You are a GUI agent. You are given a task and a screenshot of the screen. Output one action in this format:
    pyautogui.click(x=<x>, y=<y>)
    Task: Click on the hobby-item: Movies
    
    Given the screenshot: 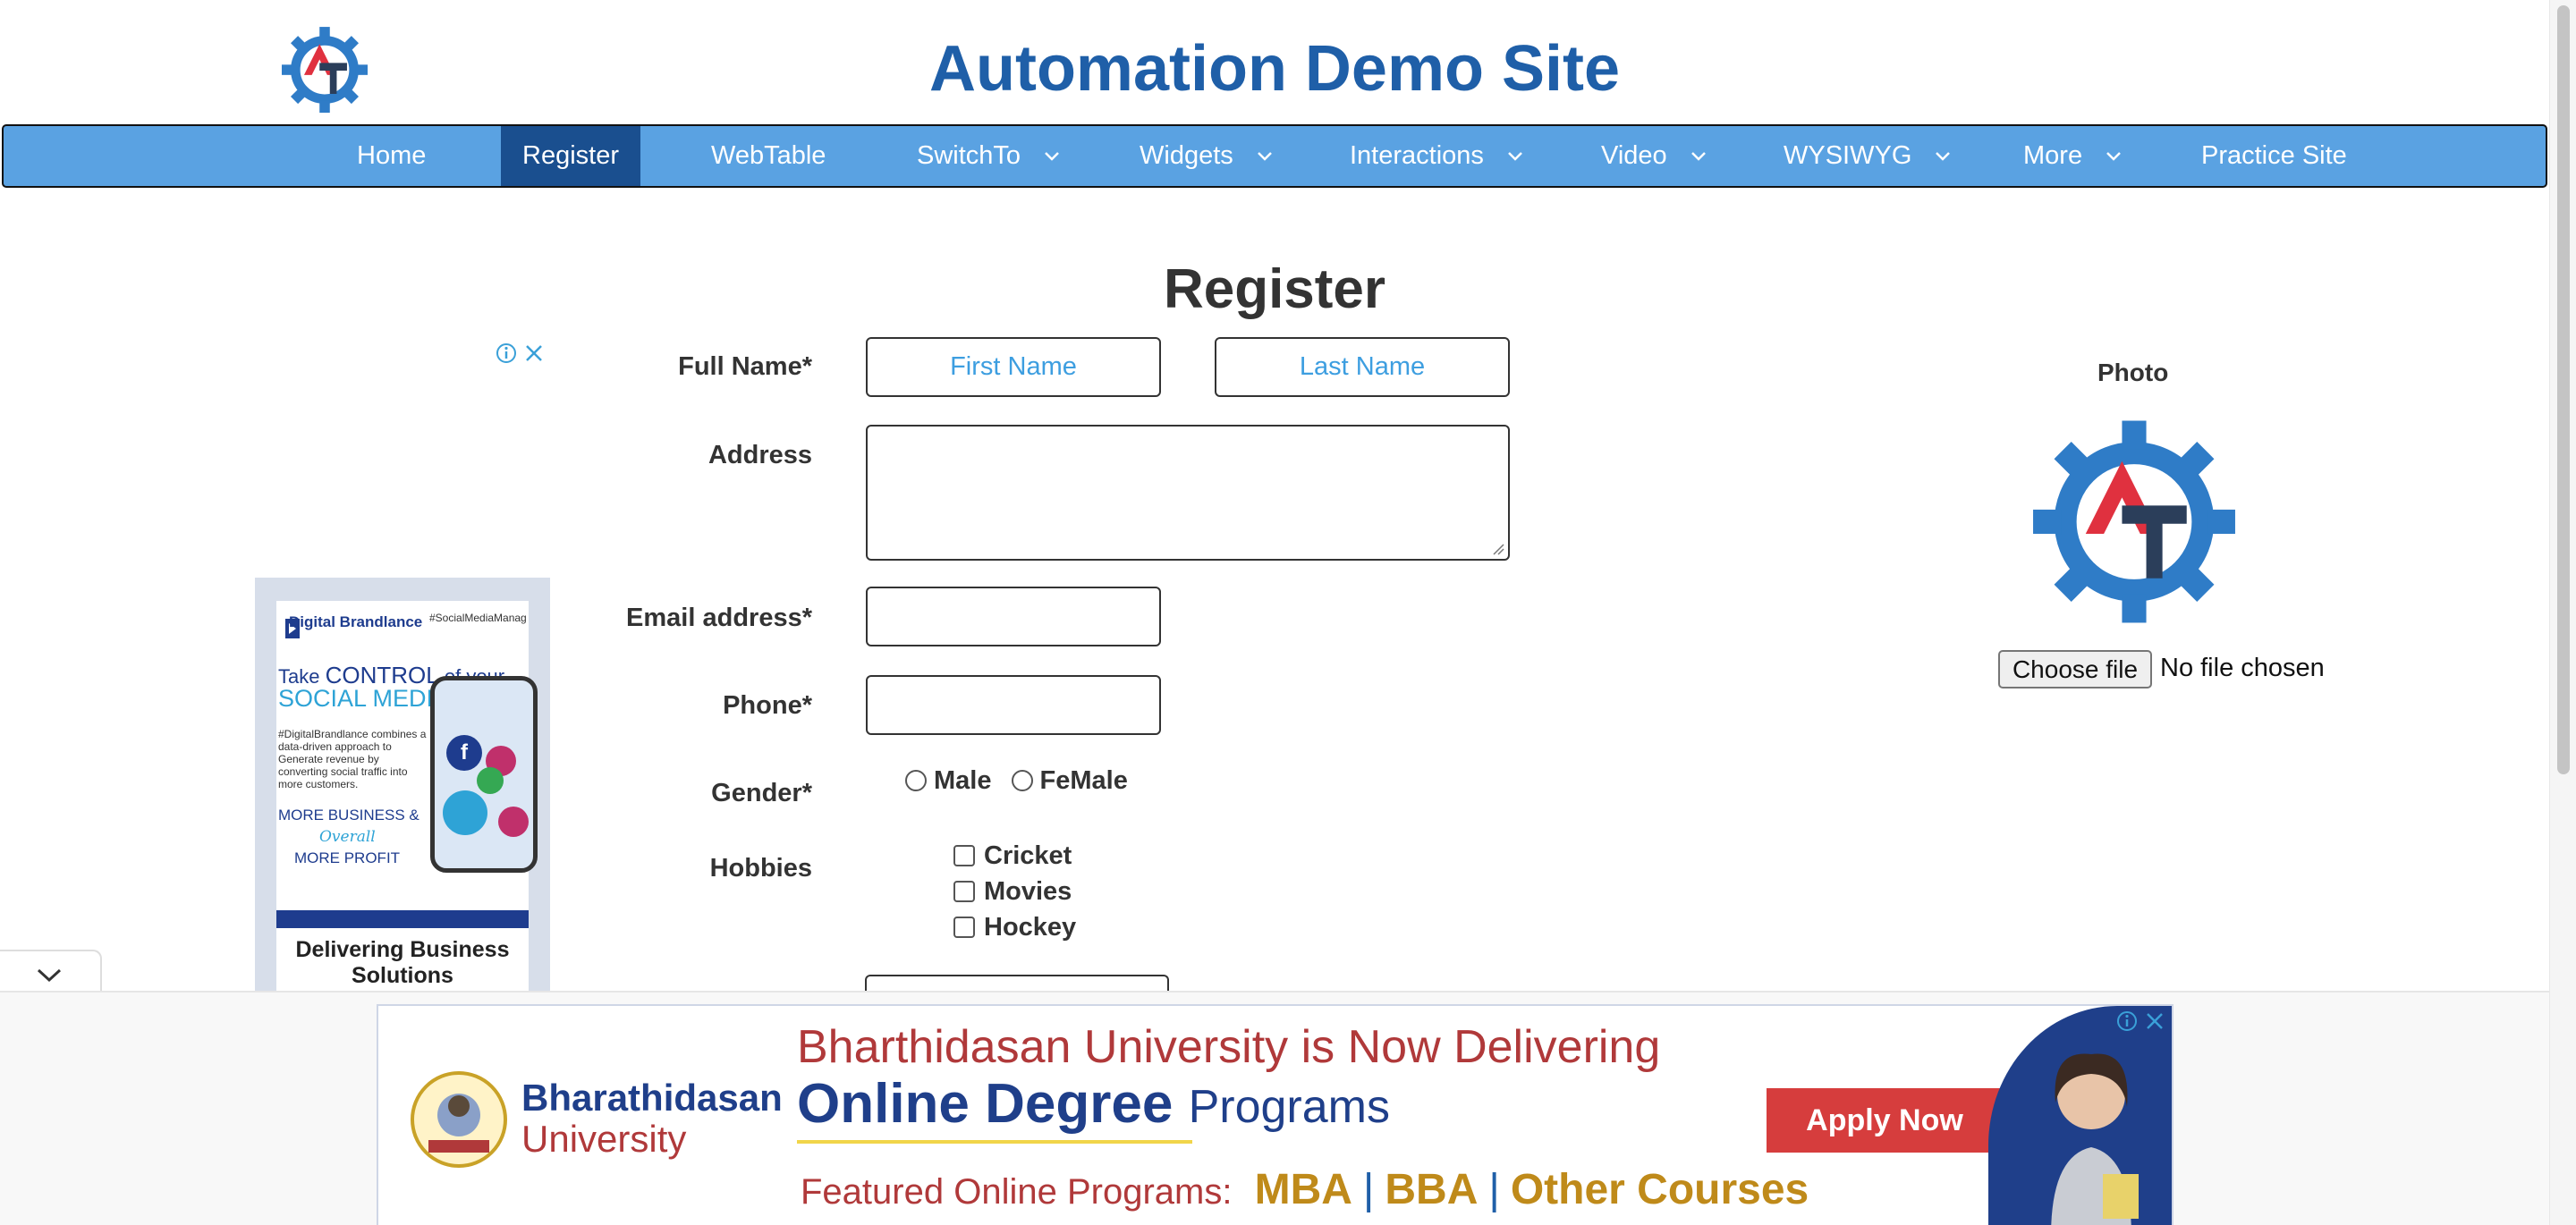 What is the action you would take?
    pyautogui.click(x=1012, y=892)
    